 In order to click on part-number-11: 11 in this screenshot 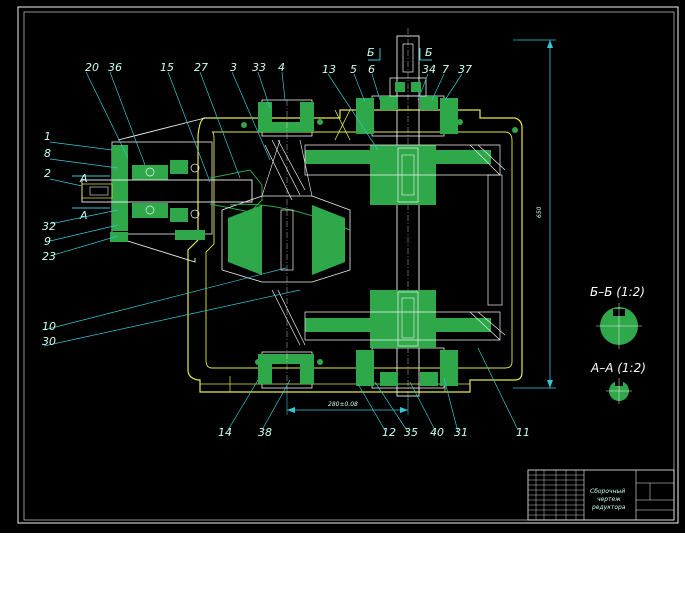, I will do `click(523, 432)`.